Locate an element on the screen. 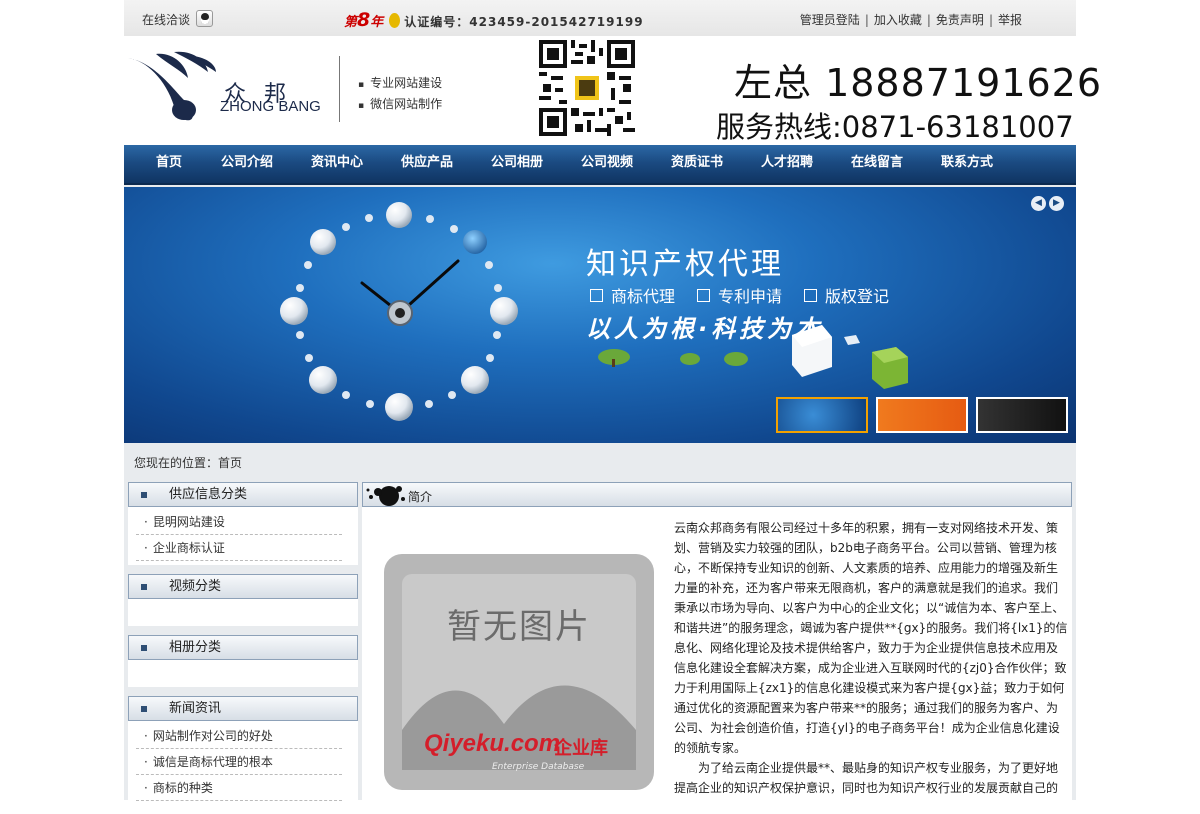 The height and width of the screenshot is (814, 1200). nav-item-about: 公司介绍 is located at coordinates (247, 164).